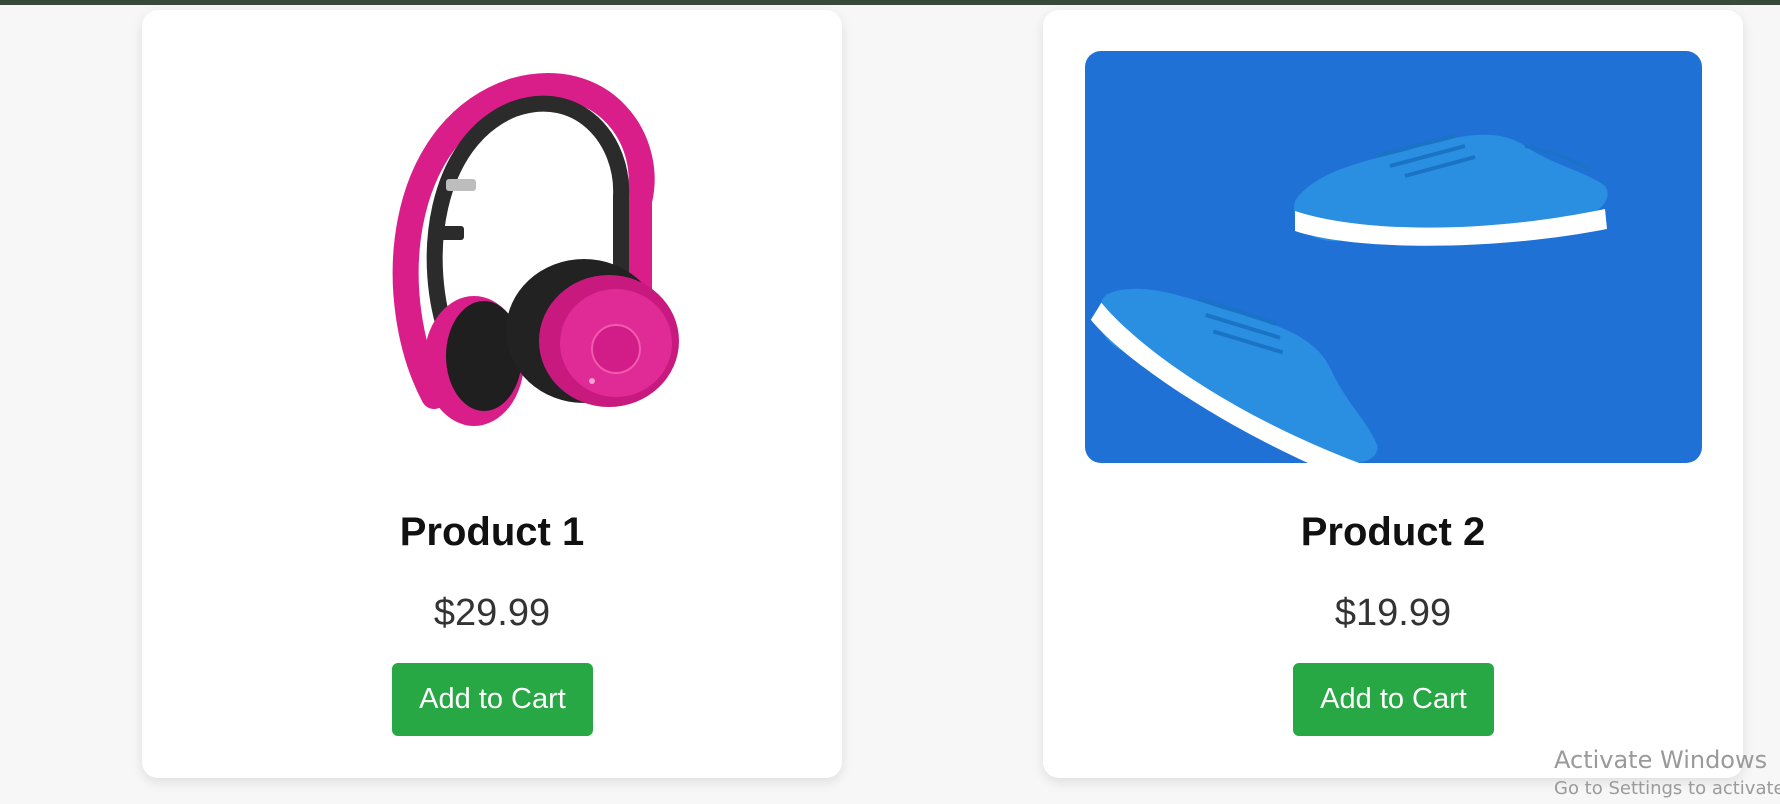 This screenshot has height=804, width=1780. Describe the element at coordinates (1349, 298) in the screenshot. I see `sneakers-image` at that location.